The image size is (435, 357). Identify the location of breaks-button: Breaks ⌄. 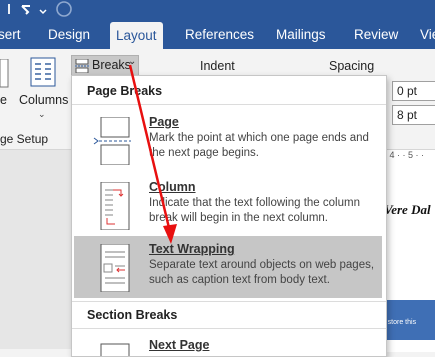
(105, 66).